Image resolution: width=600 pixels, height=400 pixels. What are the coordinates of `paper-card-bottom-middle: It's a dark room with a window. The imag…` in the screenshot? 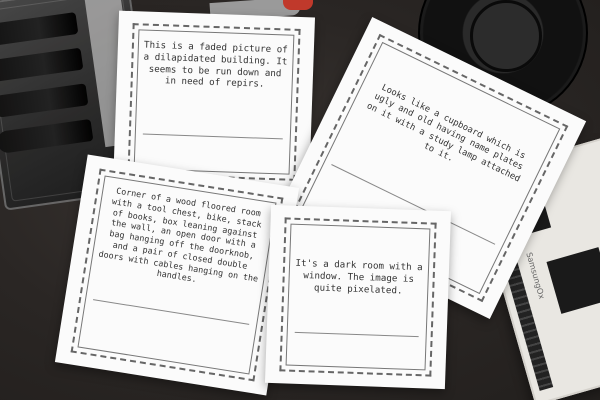 It's located at (358, 297).